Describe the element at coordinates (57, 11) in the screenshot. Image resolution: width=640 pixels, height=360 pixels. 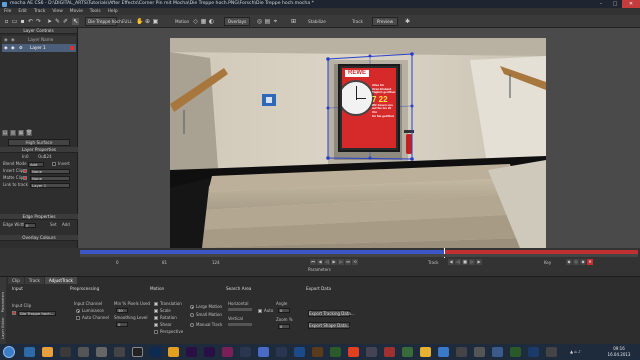
I see `menu-view: View` at that location.